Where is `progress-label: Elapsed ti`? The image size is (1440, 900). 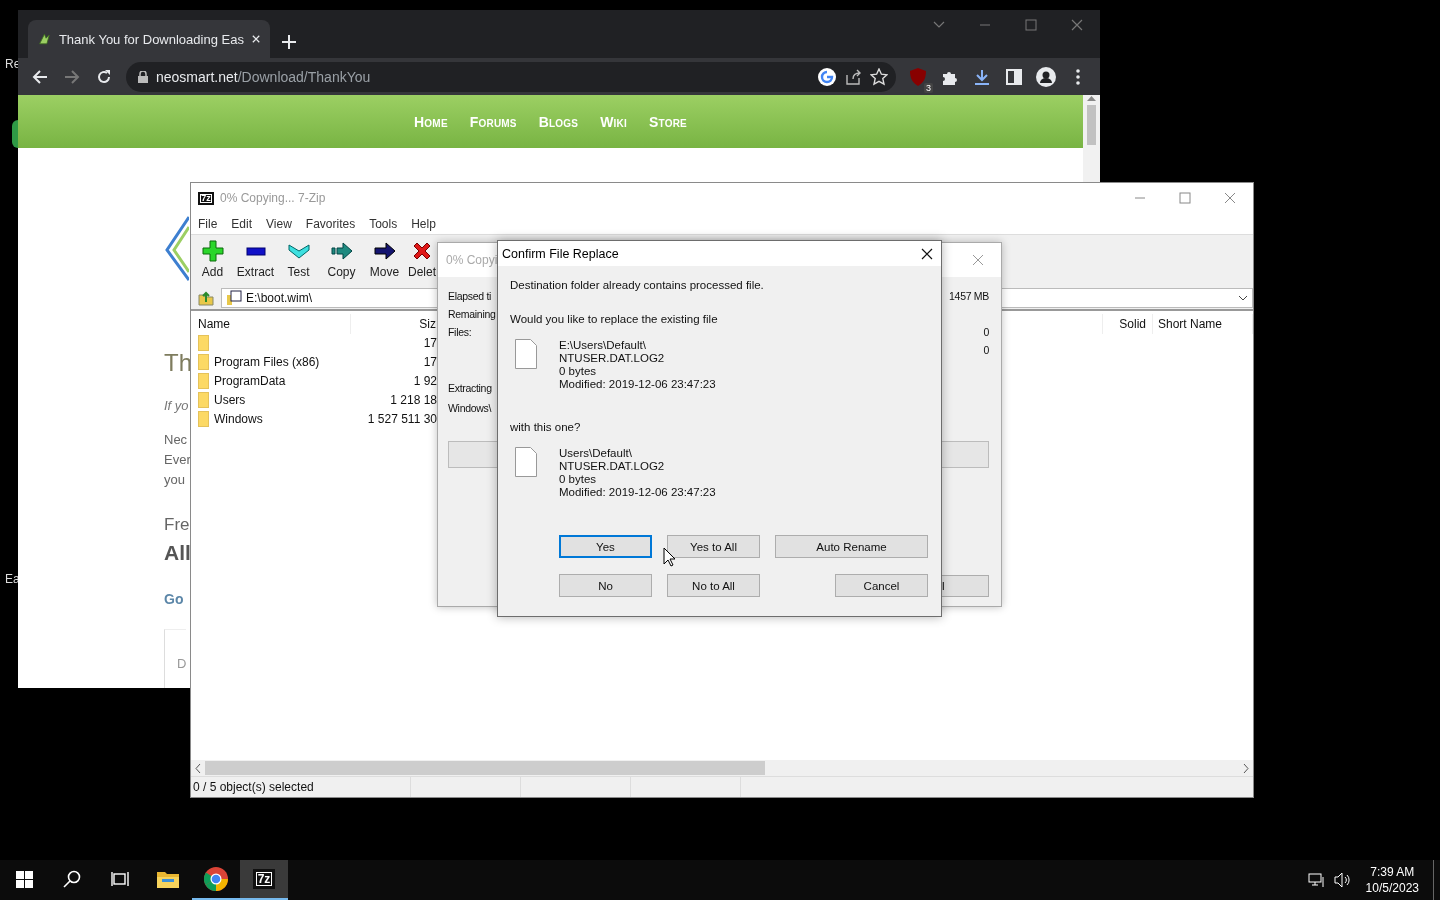 progress-label: Elapsed ti is located at coordinates (470, 296).